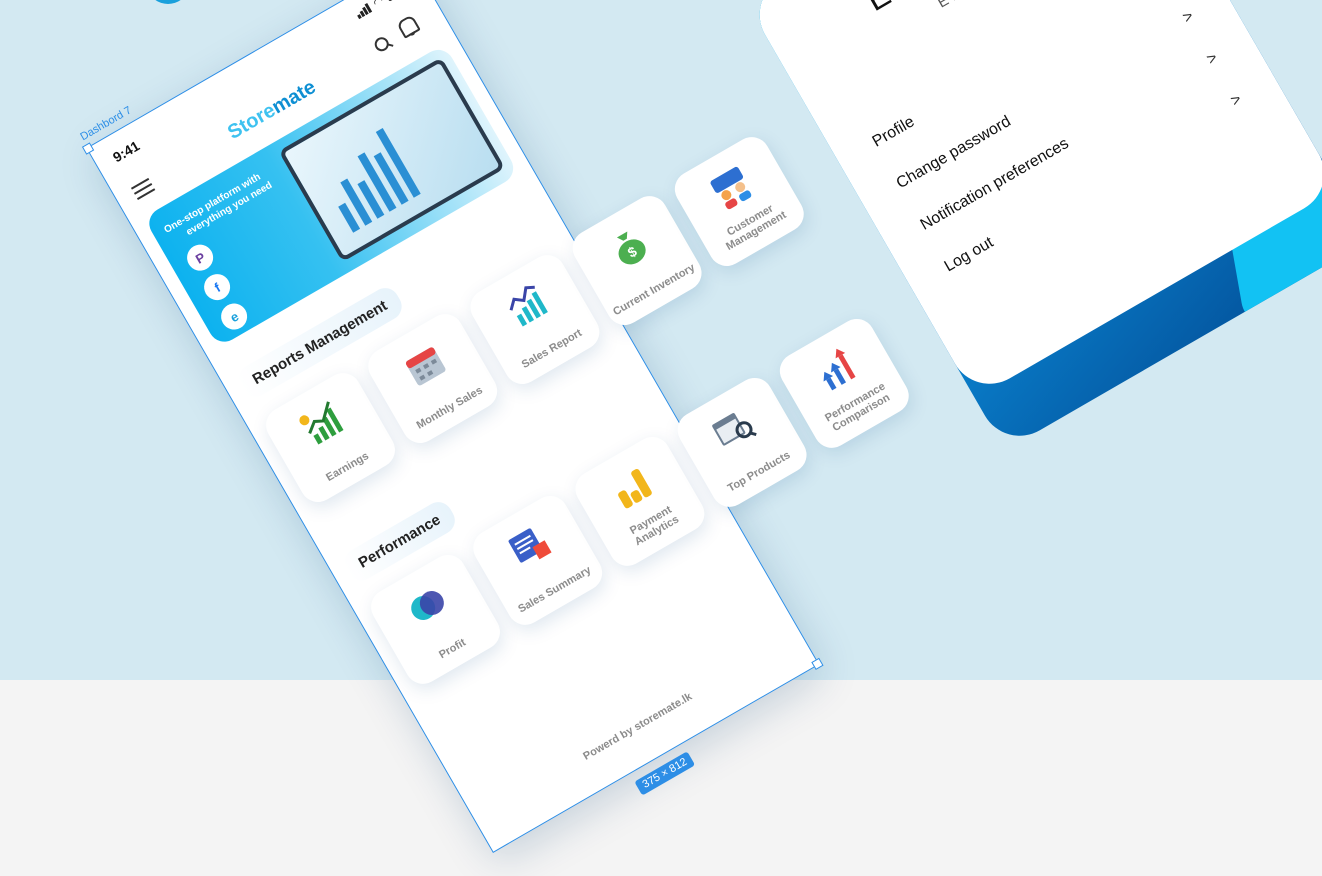 The image size is (1322, 876). I want to click on coins-stack-icon, so click(635, 489).